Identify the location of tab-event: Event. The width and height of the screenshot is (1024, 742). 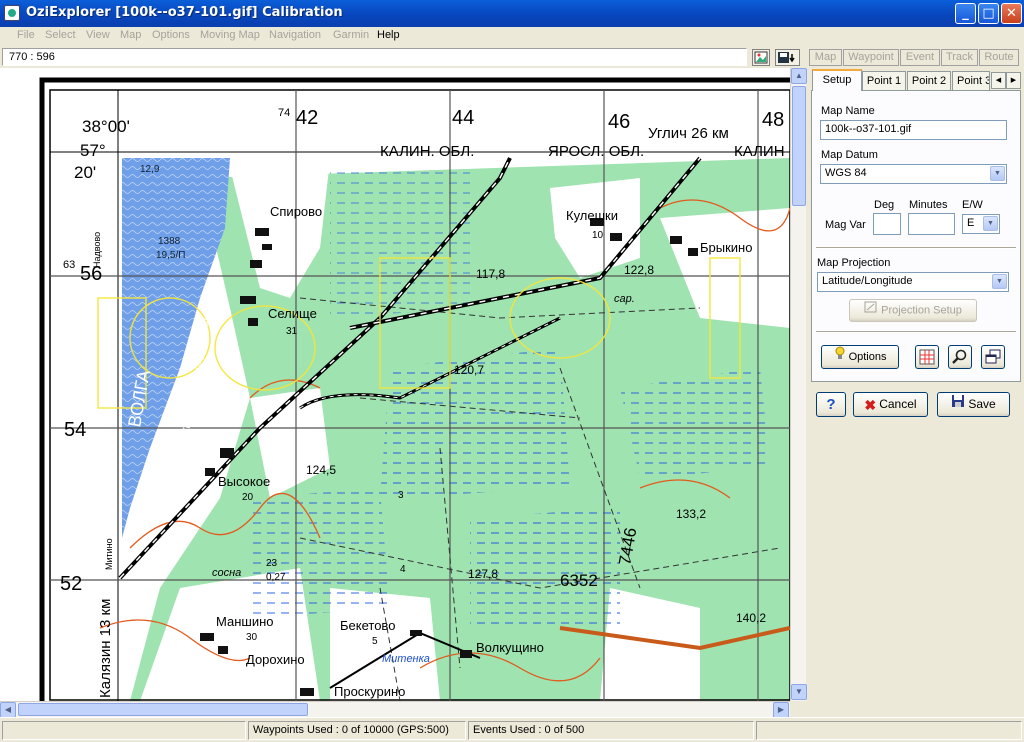
(920, 57).